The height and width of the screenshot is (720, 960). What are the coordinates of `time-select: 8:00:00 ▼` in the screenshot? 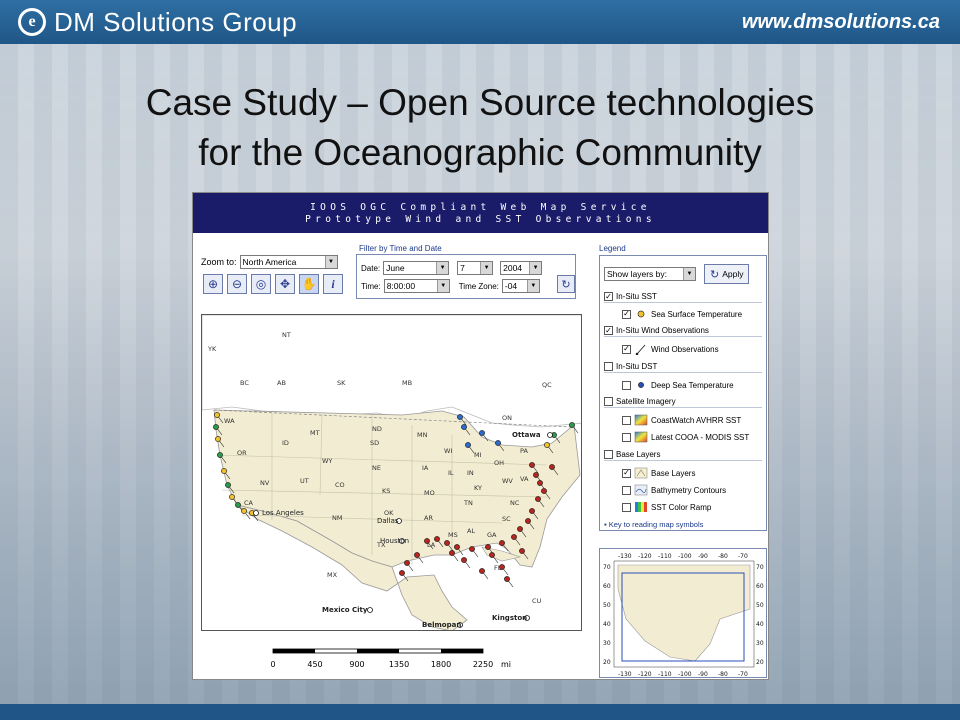 It's located at (416, 286).